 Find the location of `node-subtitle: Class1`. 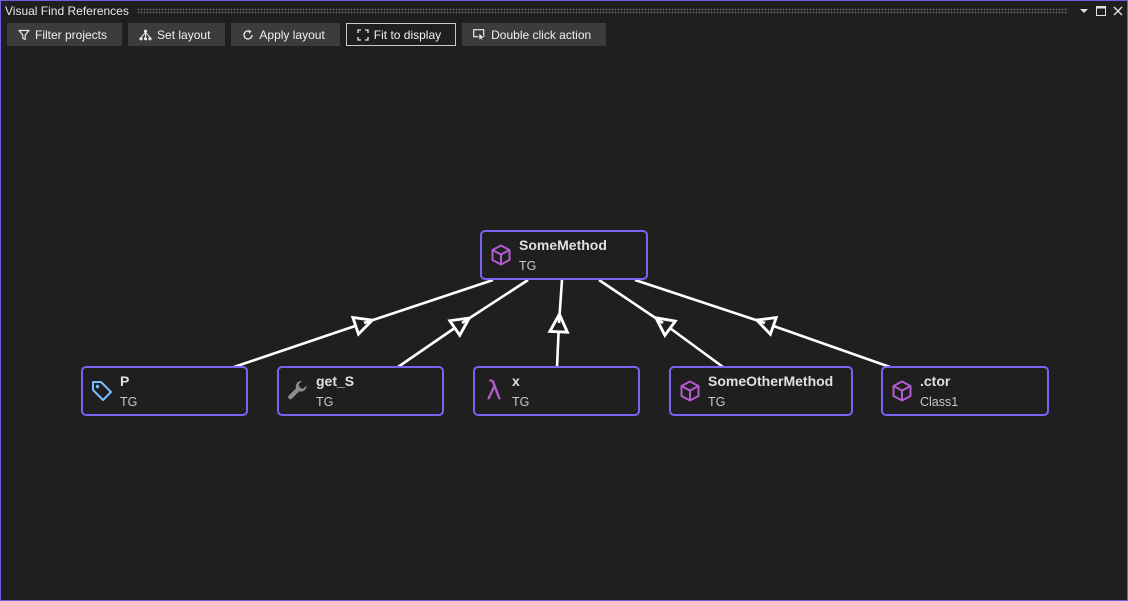

node-subtitle: Class1 is located at coordinates (939, 402).